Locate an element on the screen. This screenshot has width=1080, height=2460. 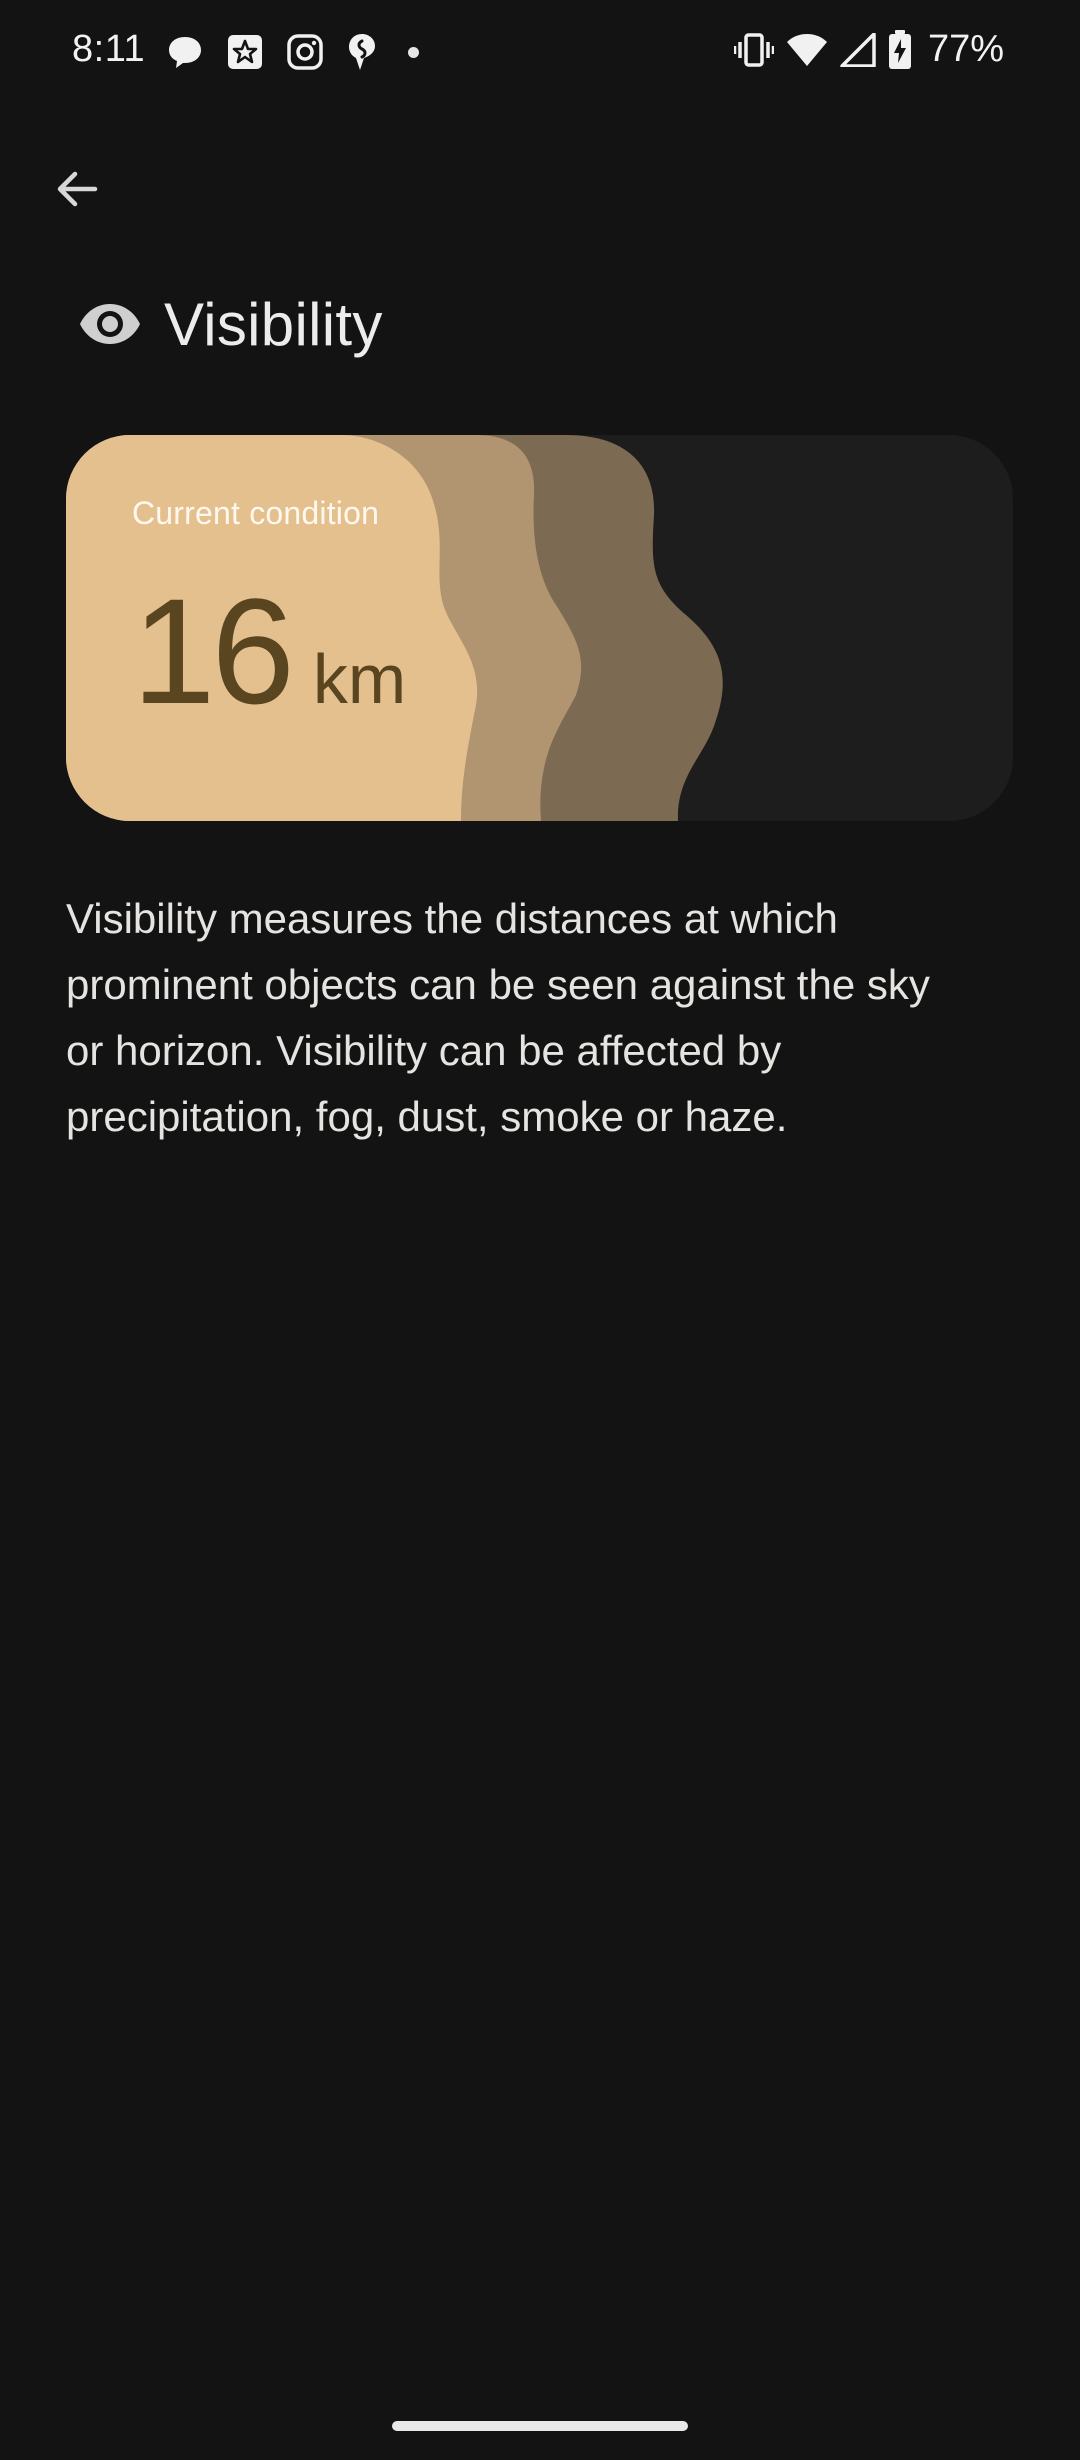
back-button is located at coordinates (77, 189).